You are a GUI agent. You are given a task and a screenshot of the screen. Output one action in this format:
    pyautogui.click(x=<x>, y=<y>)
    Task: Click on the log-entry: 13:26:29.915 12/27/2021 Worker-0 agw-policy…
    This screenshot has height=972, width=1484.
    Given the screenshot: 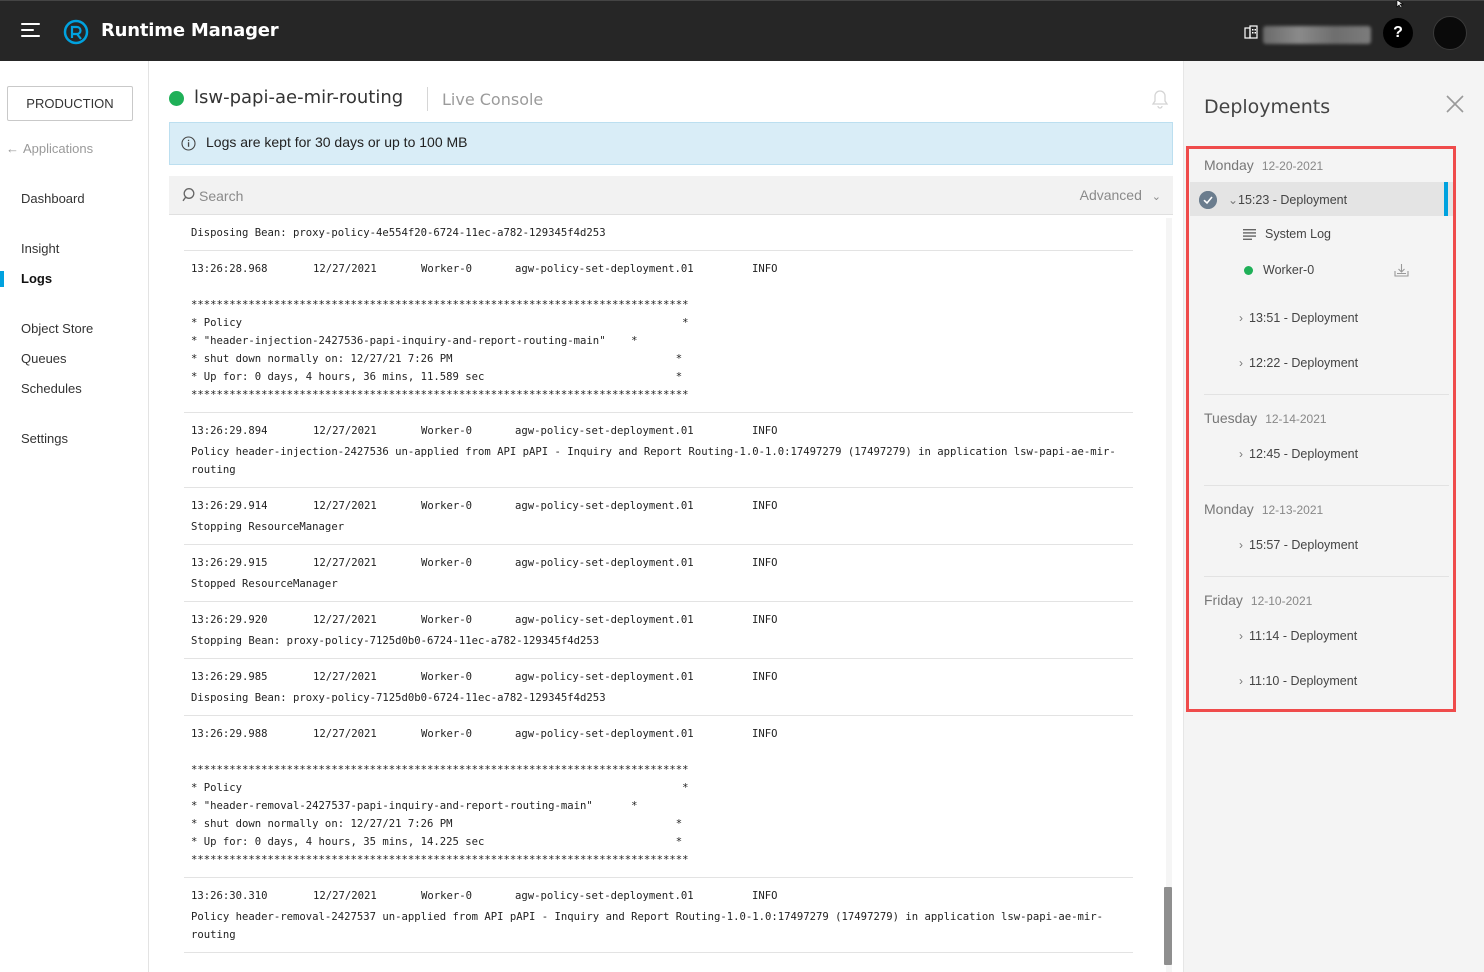 What is the action you would take?
    pyautogui.click(x=658, y=573)
    